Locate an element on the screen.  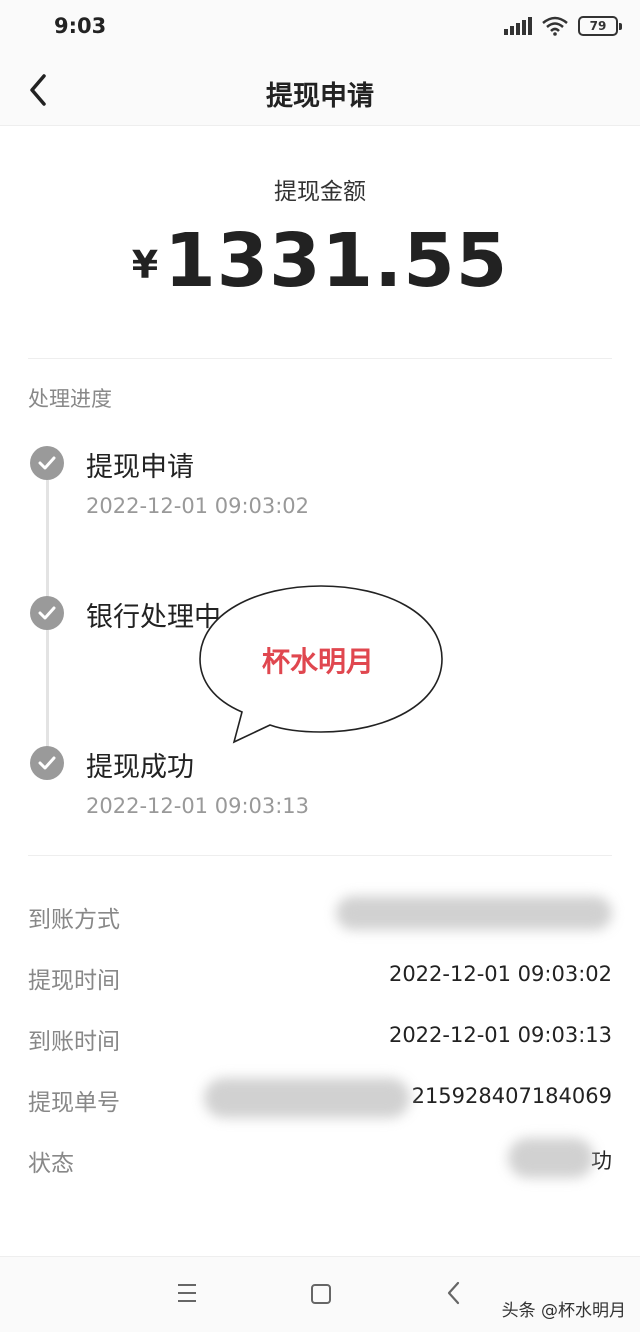
amount-value: 1331.55 is located at coordinates (336, 261).